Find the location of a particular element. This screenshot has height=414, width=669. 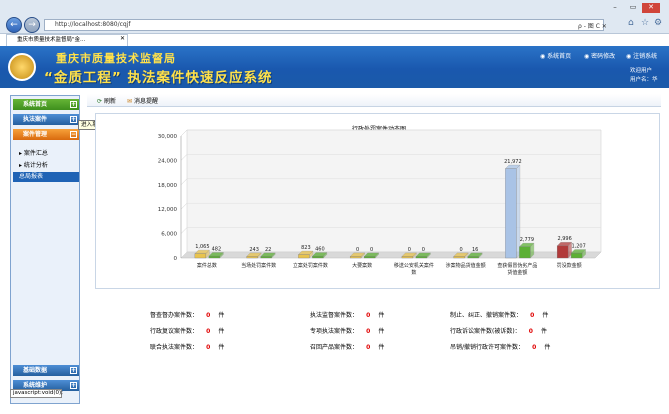

address-bar: http://localhost:8080/cqjf is located at coordinates (324, 25).